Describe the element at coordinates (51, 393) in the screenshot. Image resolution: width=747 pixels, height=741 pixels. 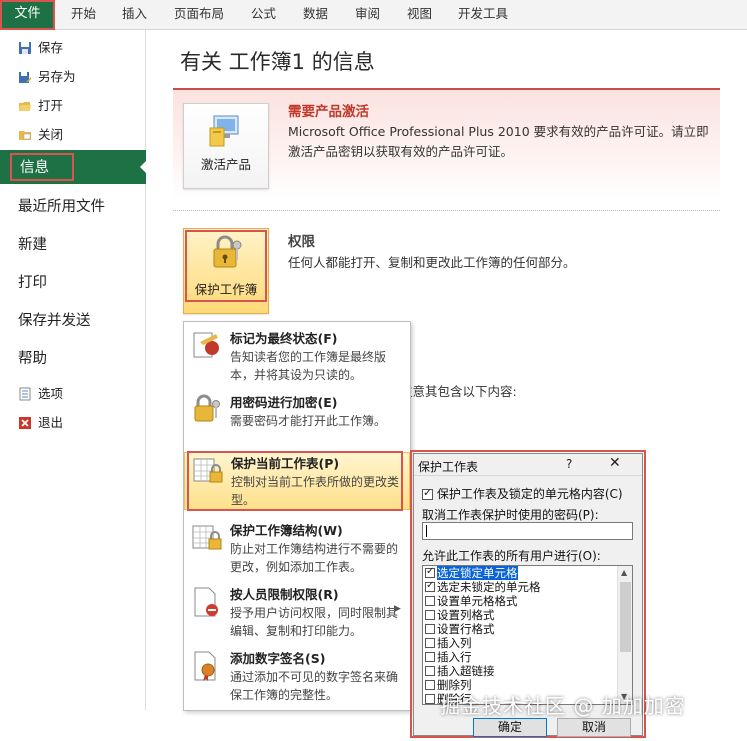
I see `nav-options-label: 选项` at that location.